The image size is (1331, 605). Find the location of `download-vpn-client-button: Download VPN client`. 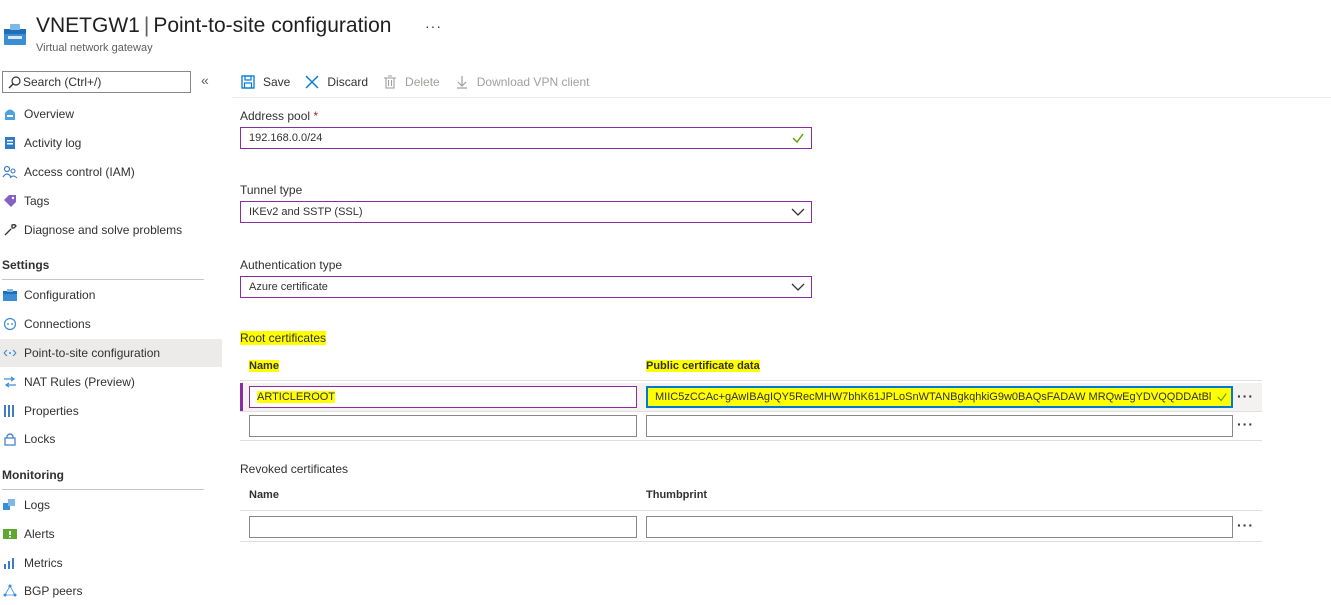

download-vpn-client-button: Download VPN client is located at coordinates (522, 82).